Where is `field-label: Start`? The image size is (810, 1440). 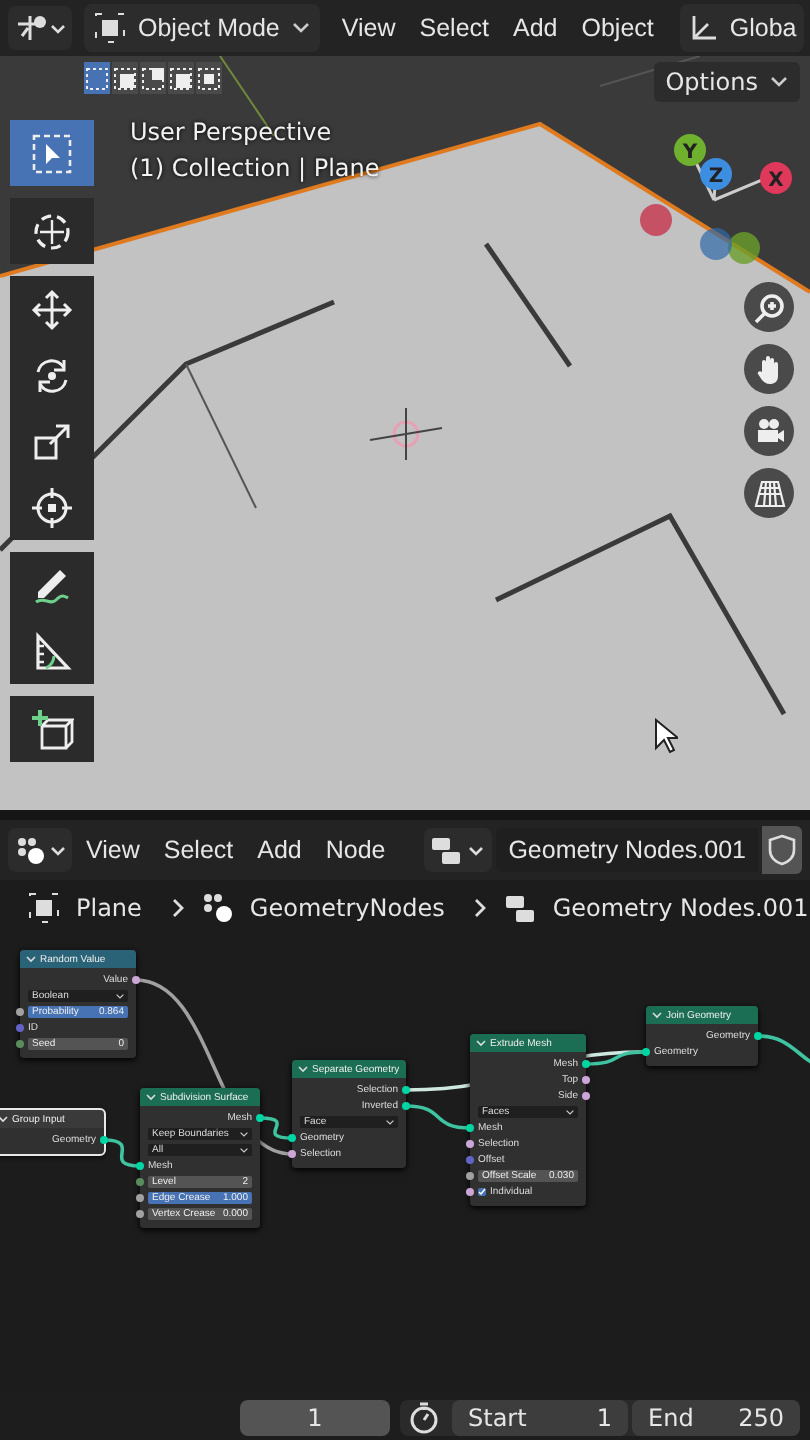
field-label: Start is located at coordinates (497, 1417).